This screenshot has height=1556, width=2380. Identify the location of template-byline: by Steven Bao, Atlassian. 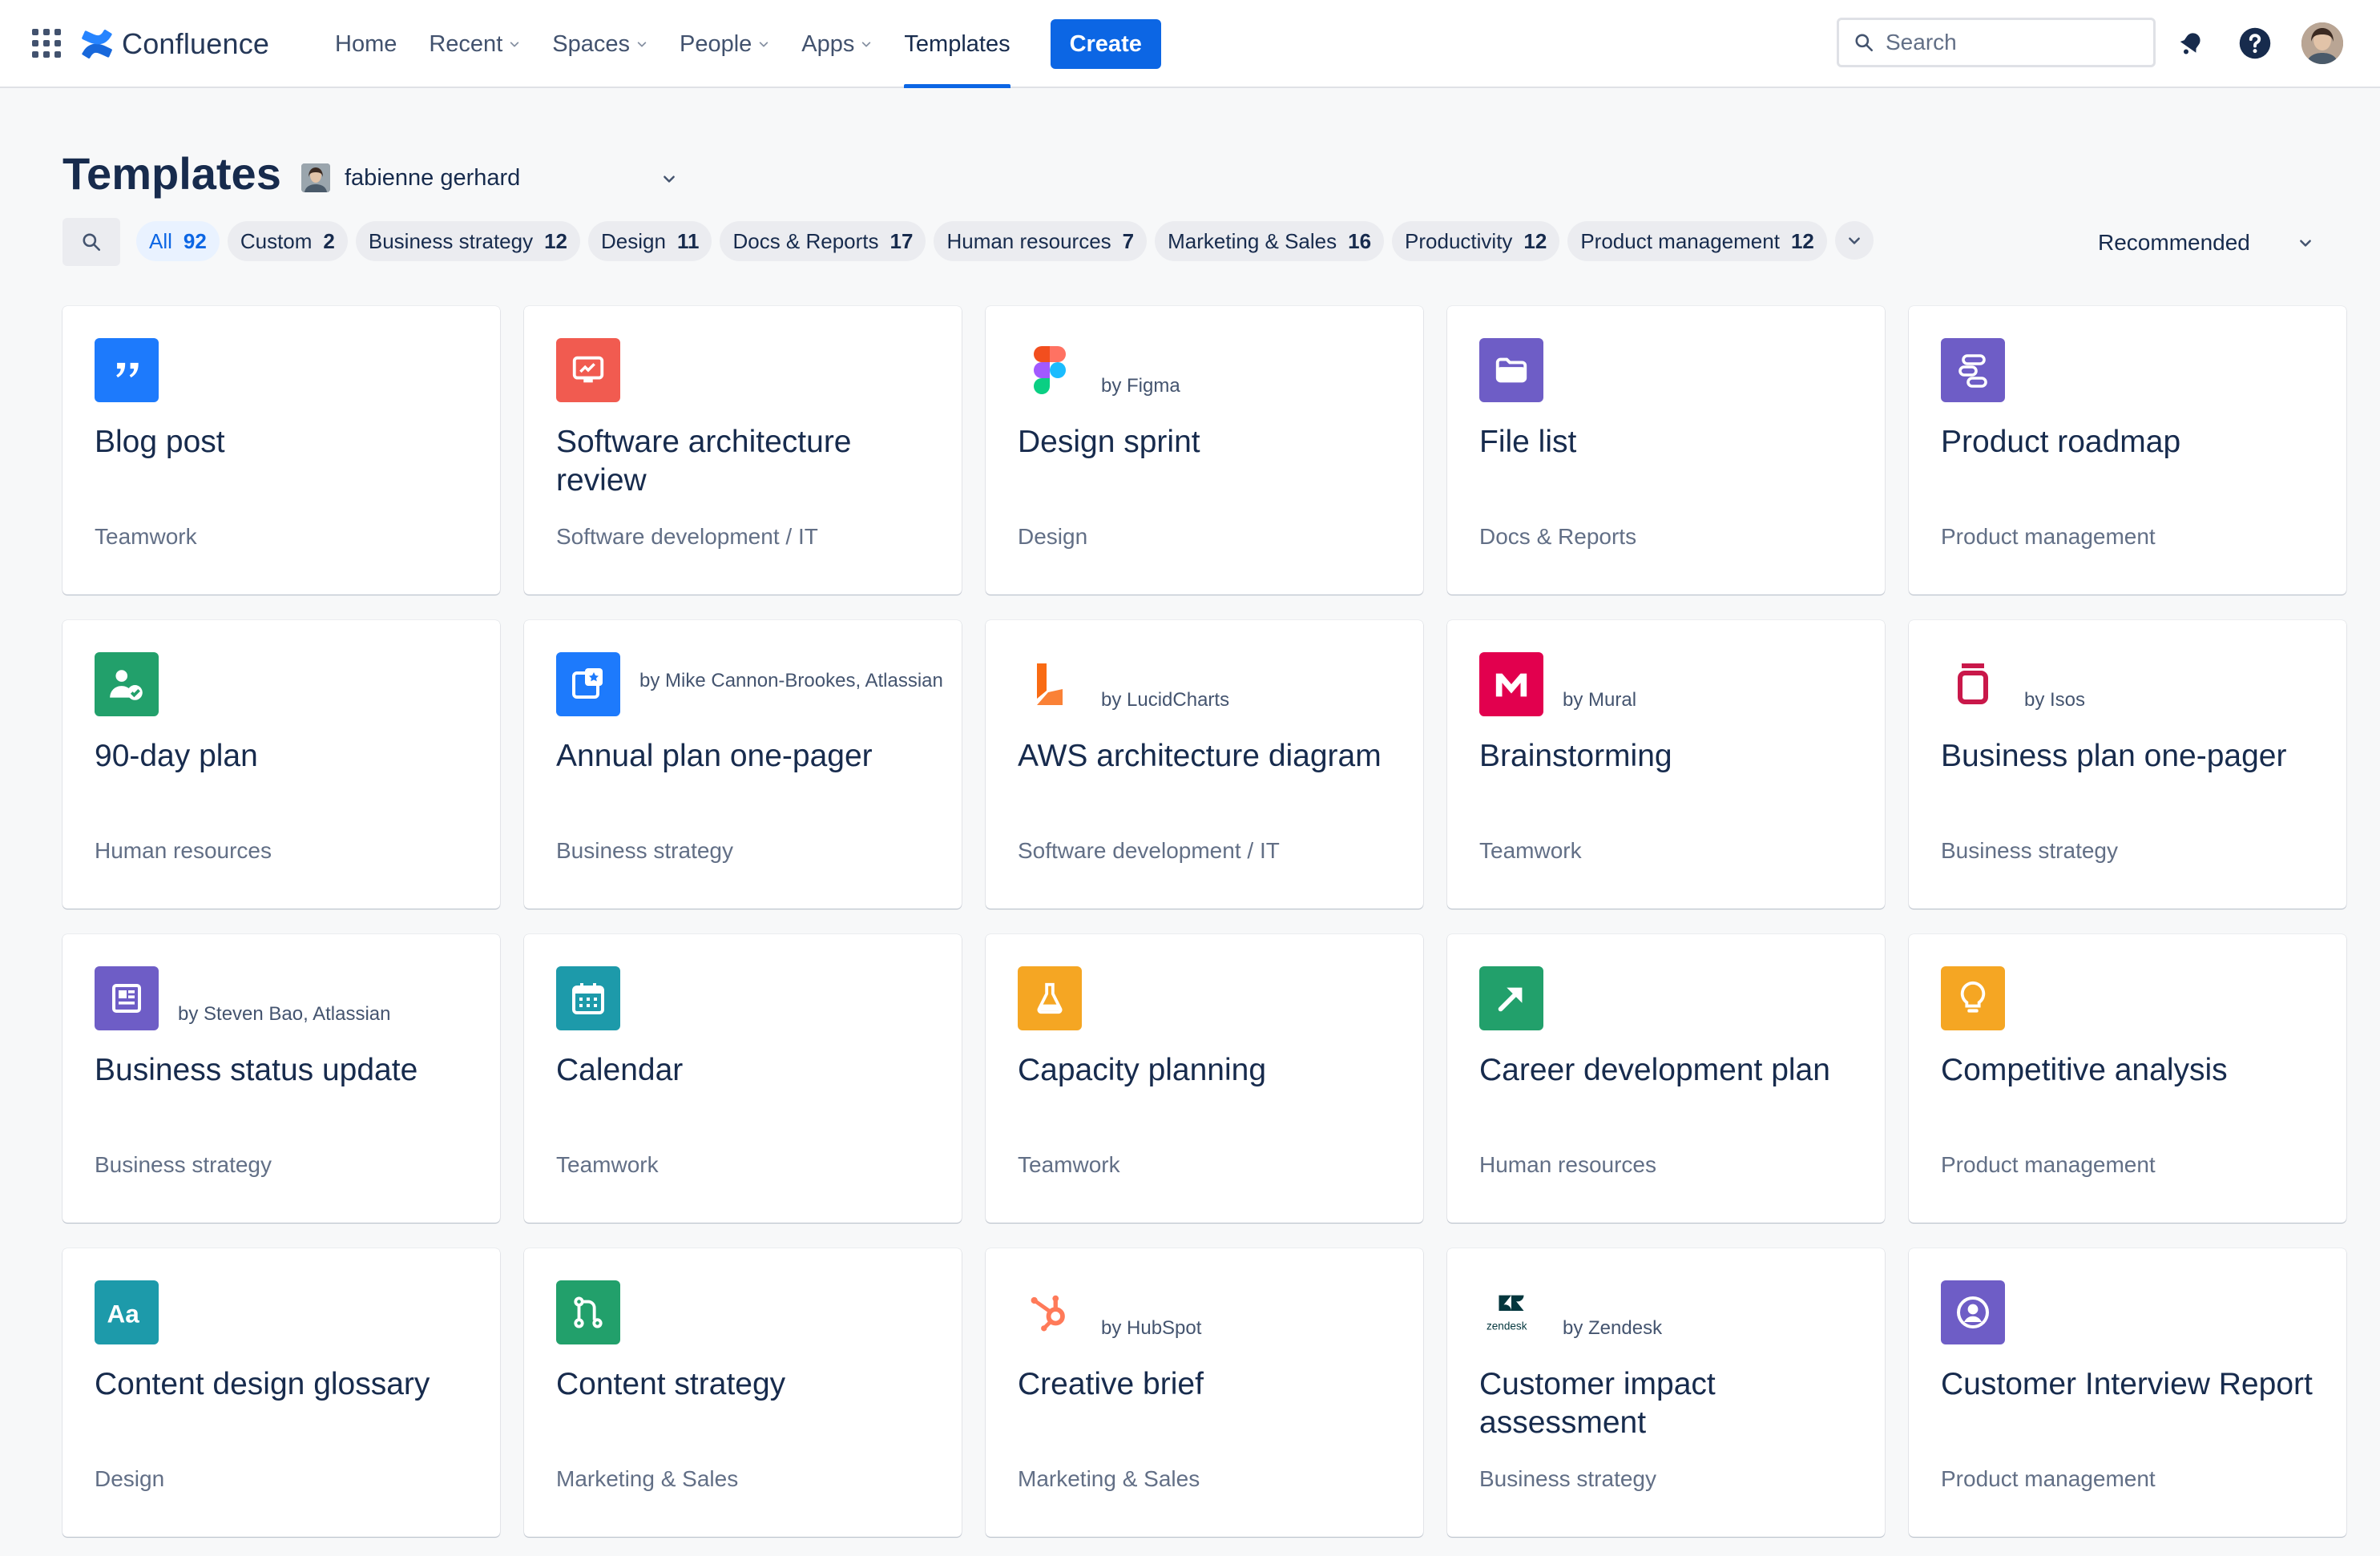
(284, 1014).